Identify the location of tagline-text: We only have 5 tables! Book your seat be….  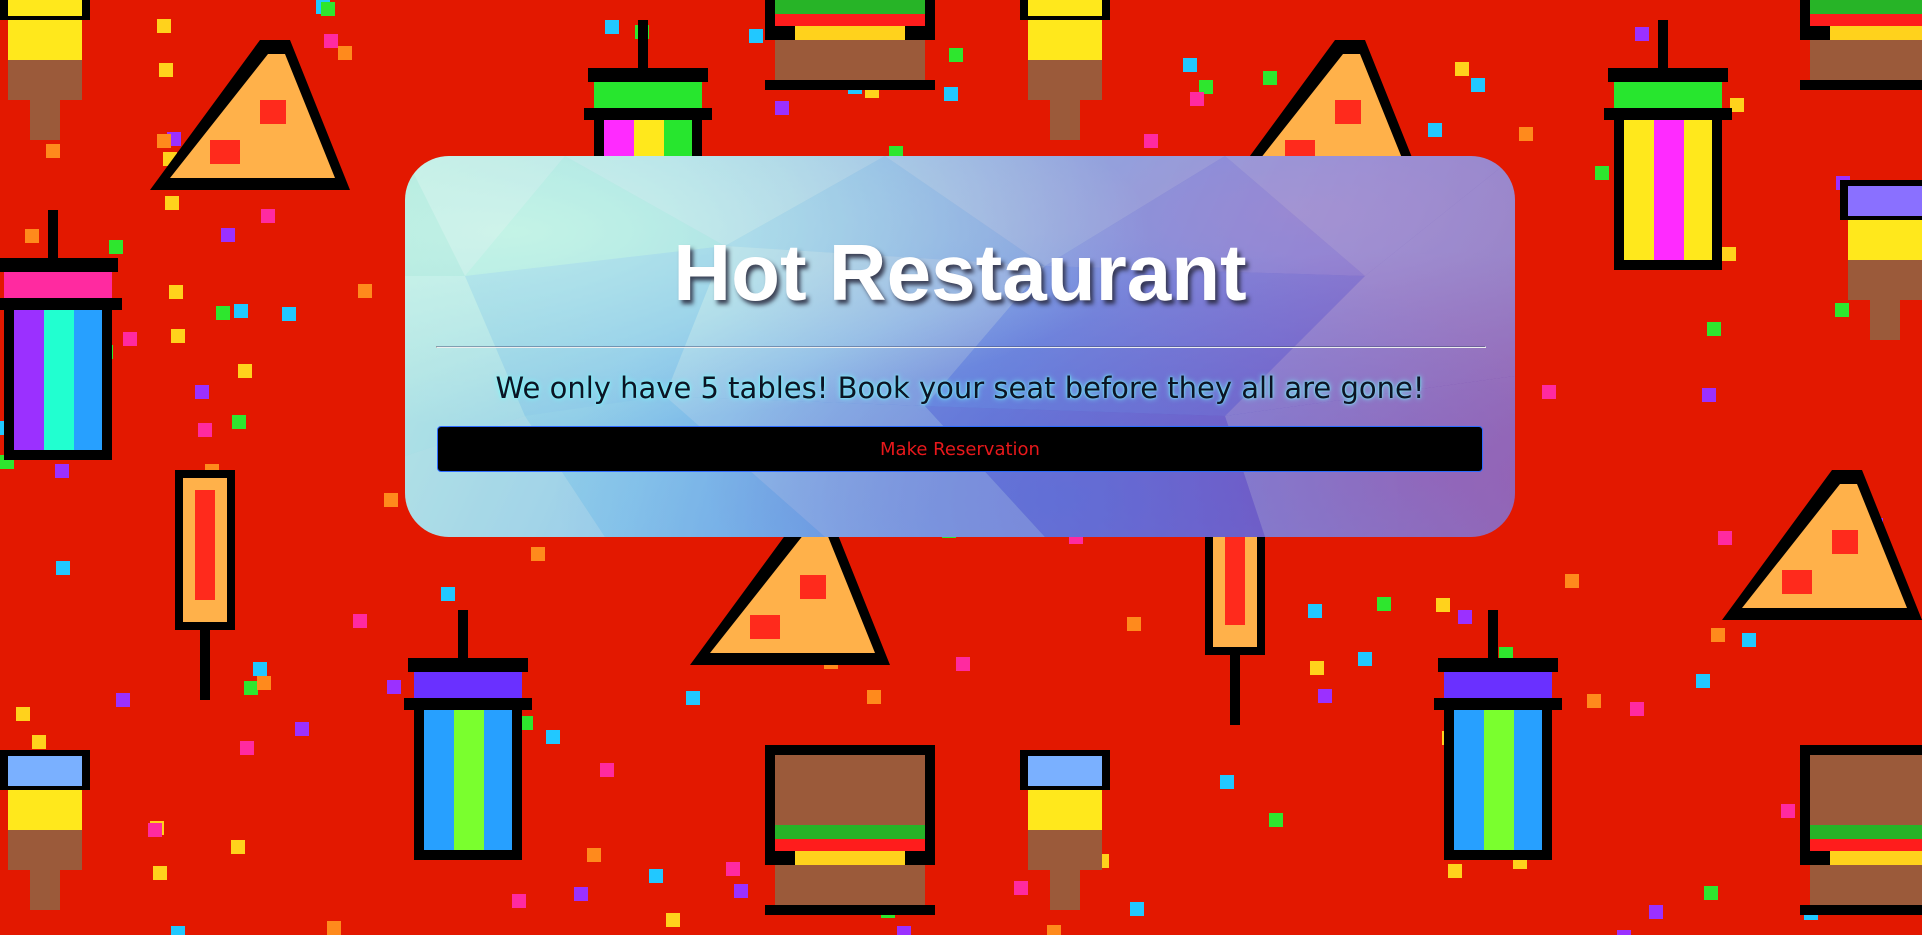
(960, 388).